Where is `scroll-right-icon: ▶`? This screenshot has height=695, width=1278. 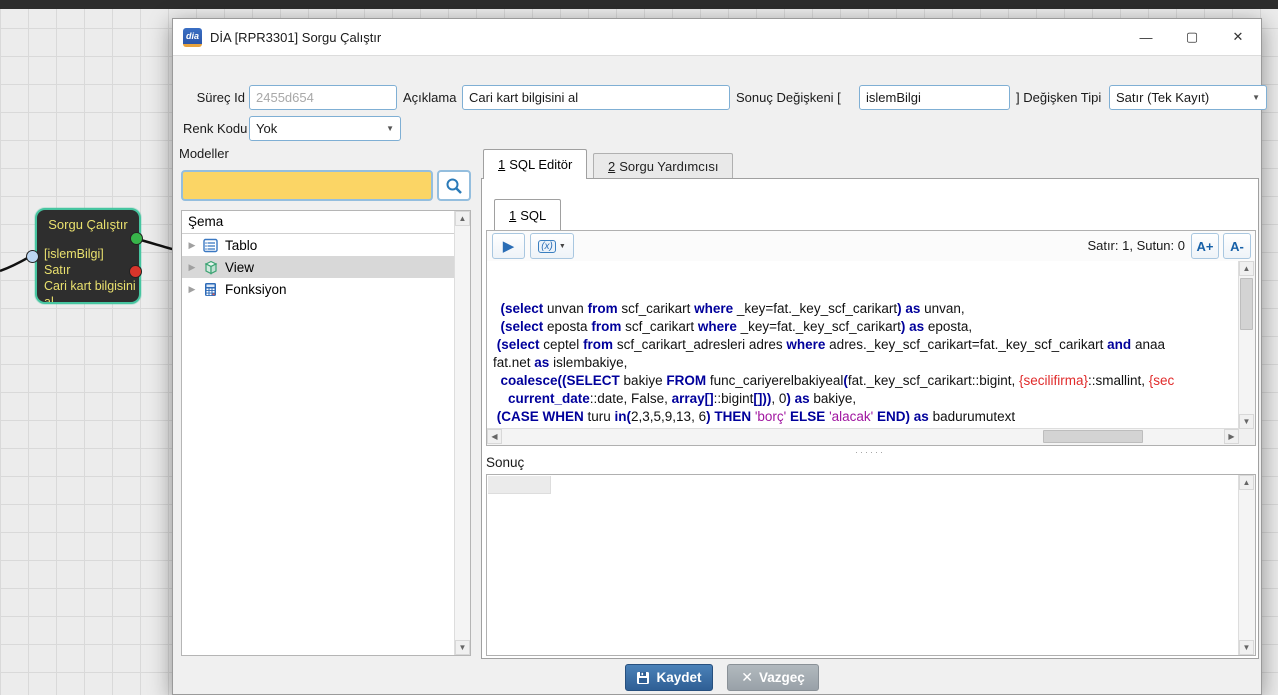 scroll-right-icon: ▶ is located at coordinates (1231, 436).